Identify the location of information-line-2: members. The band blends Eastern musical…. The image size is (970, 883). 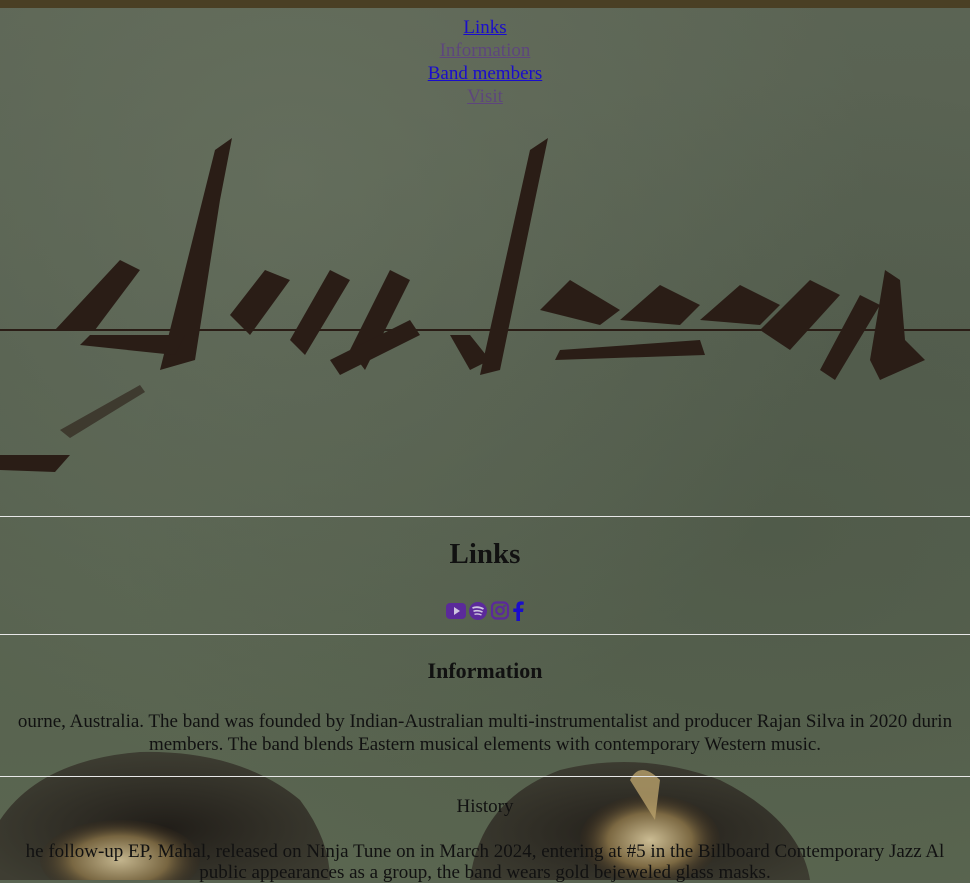
(485, 744).